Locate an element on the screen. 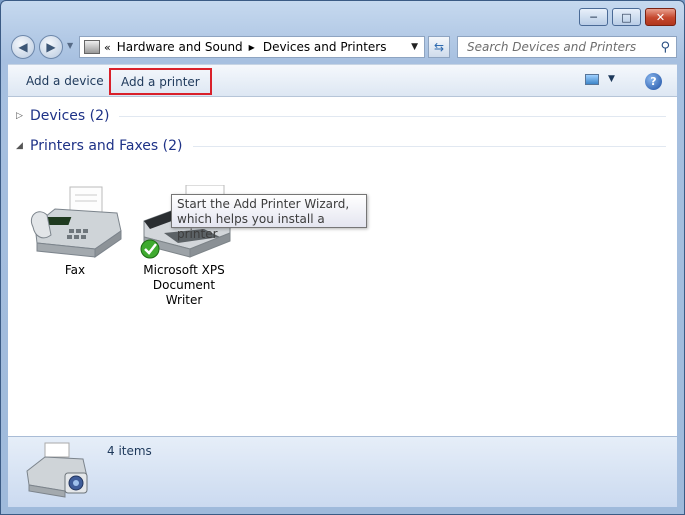 The image size is (685, 515). forward-button: ▶ is located at coordinates (51, 47).